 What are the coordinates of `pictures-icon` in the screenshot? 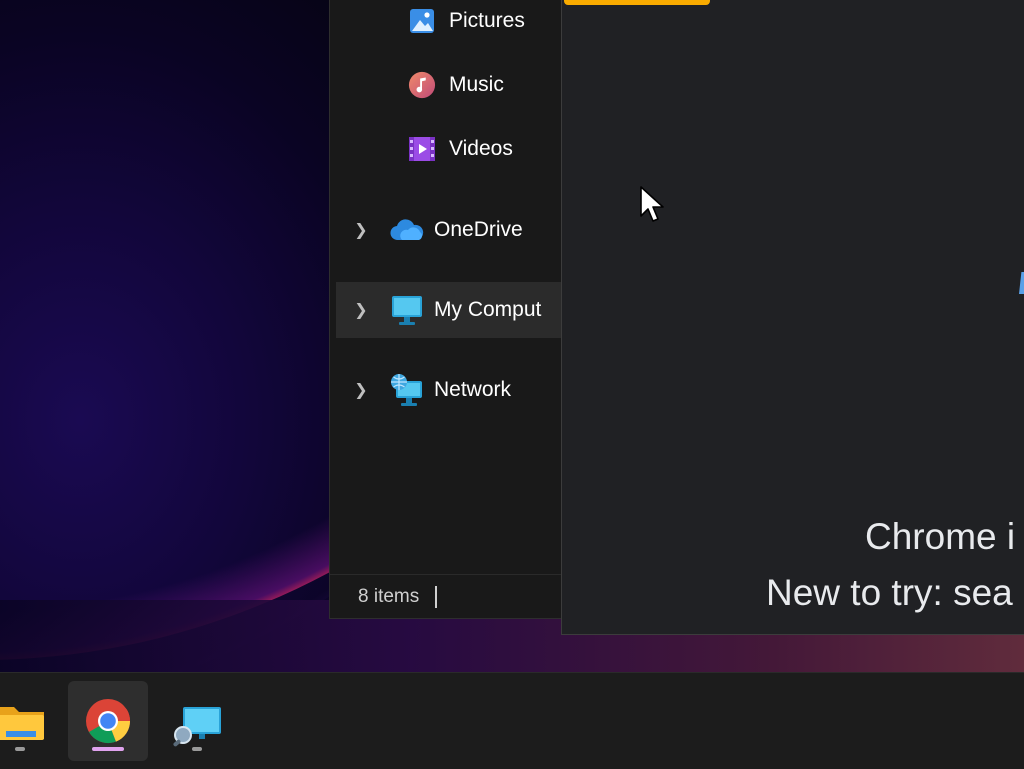 It's located at (422, 21).